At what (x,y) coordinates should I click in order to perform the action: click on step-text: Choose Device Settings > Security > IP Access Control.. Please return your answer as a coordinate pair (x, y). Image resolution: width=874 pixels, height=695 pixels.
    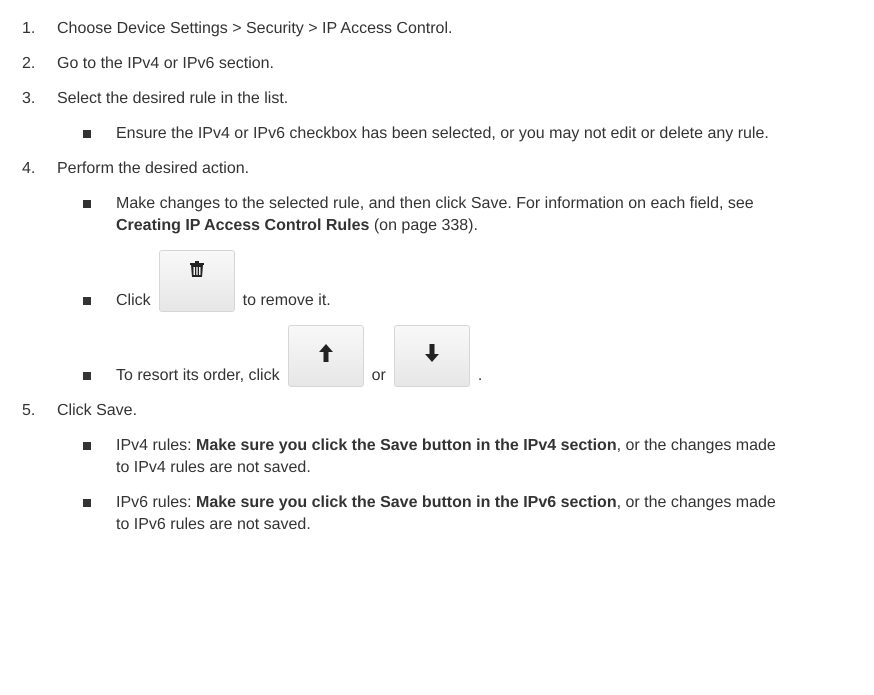
    Looking at the image, I should click on (254, 29).